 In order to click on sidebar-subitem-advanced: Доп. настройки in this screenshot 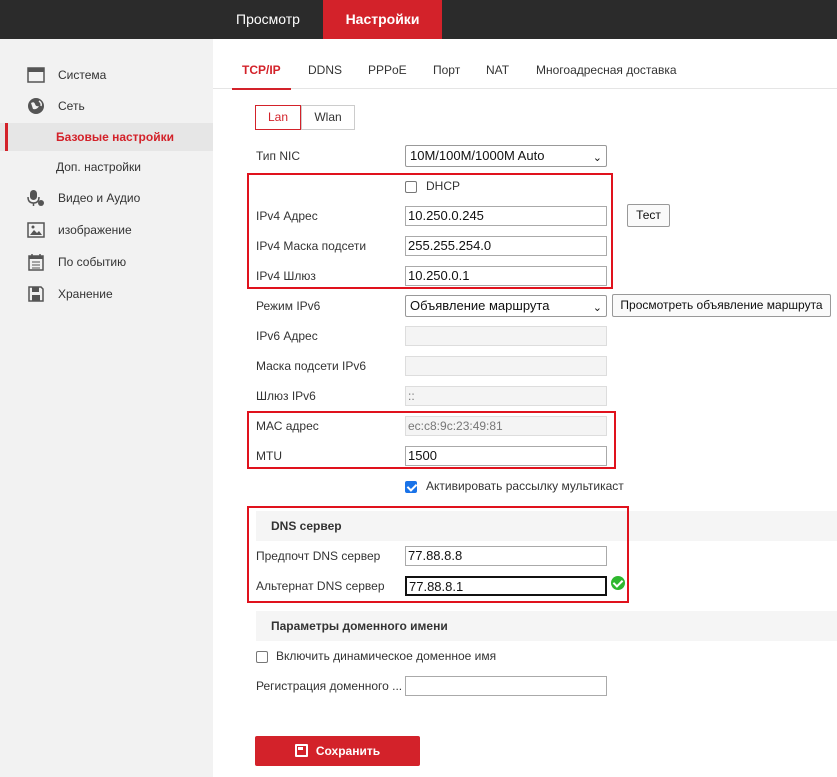, I will do `click(106, 167)`.